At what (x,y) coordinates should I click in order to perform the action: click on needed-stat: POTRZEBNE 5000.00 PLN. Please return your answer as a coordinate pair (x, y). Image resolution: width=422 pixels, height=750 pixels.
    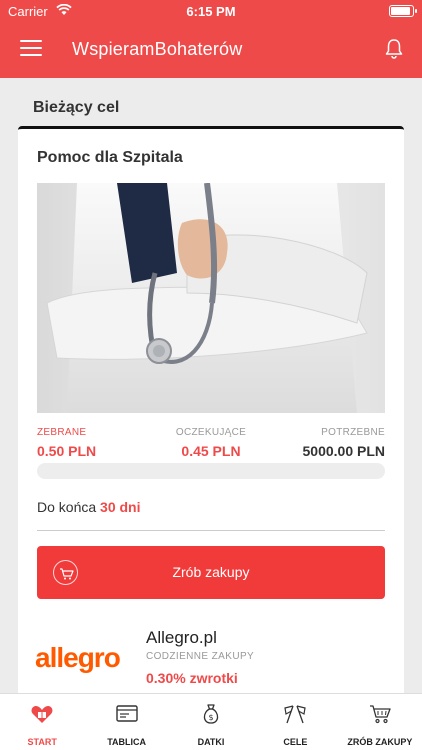
    Looking at the image, I should click on (344, 443).